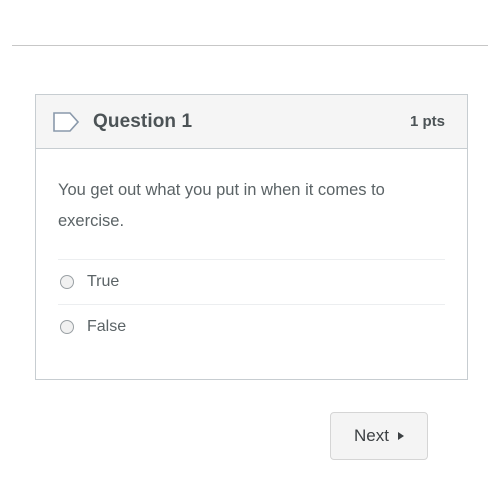 The image size is (500, 500). I want to click on answer-option-false: False, so click(251, 326).